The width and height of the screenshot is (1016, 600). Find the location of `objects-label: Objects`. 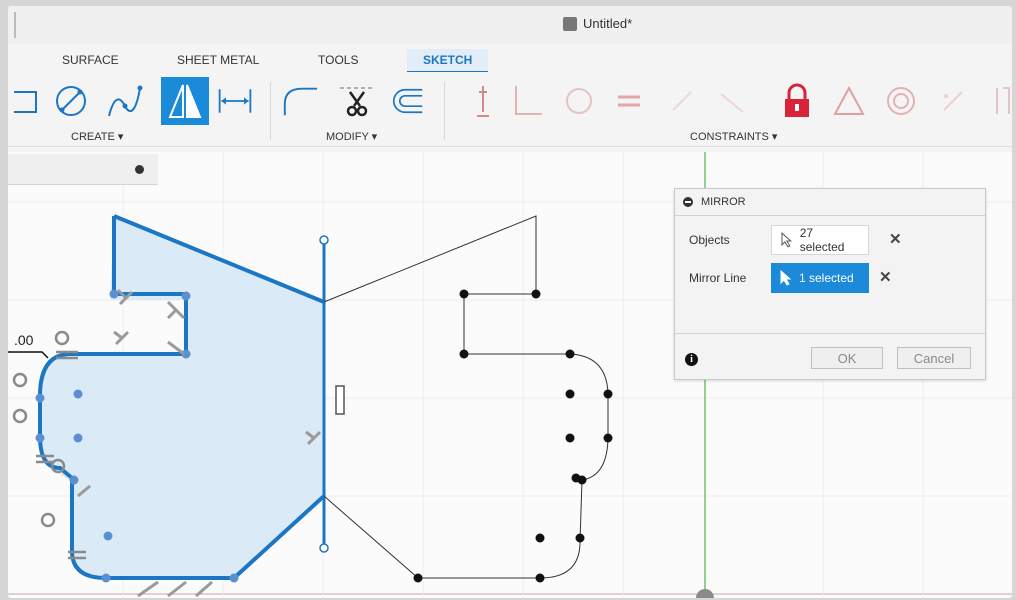

objects-label: Objects is located at coordinates (709, 240).